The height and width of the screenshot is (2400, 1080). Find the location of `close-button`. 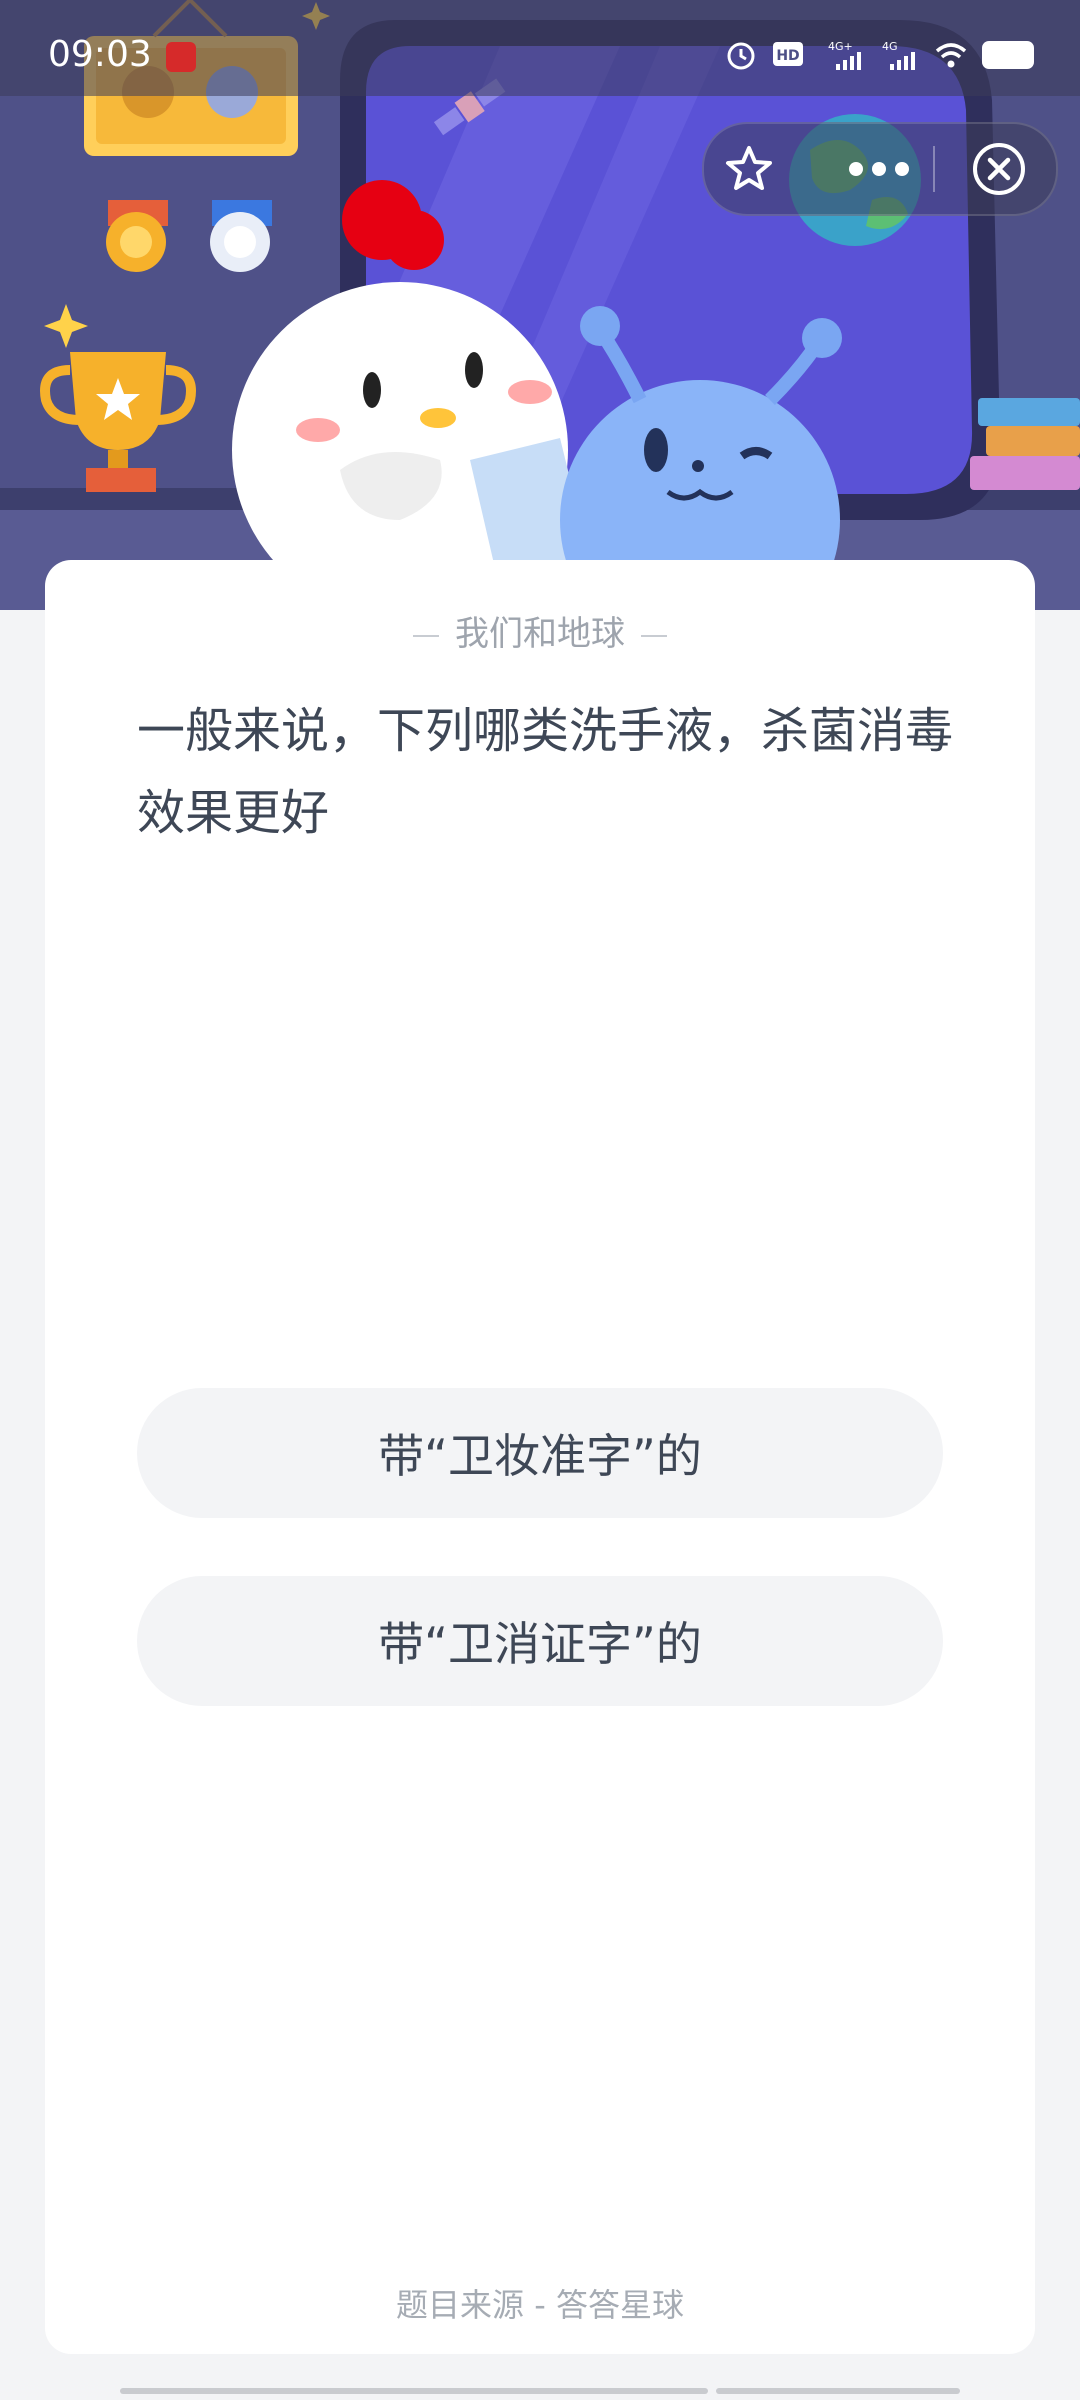

close-button is located at coordinates (999, 169).